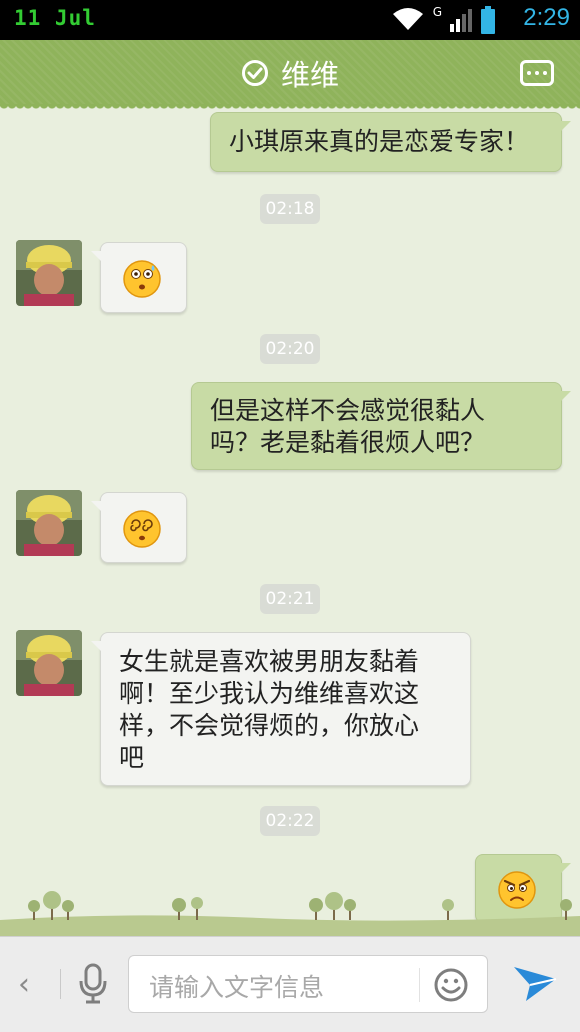  I want to click on message-text-line: 样，不会觉得烦的，你放心, so click(269, 725).